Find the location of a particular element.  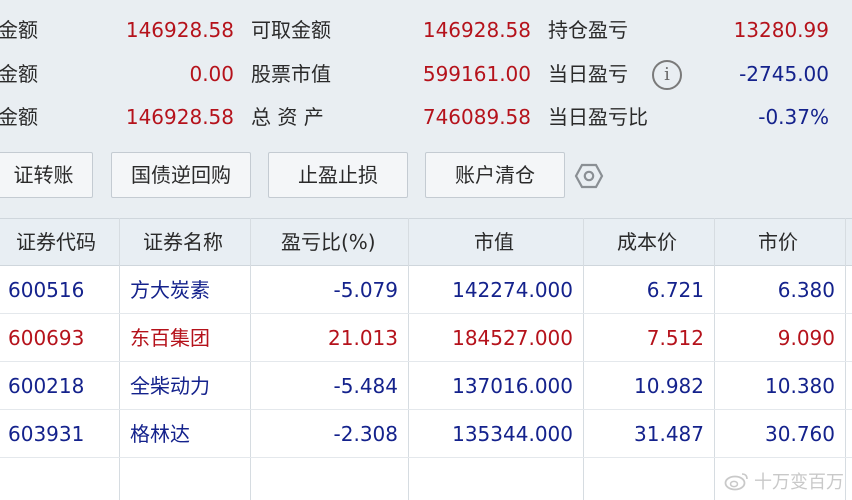

daily-pnl-label: 当日盈亏 is located at coordinates (588, 74).